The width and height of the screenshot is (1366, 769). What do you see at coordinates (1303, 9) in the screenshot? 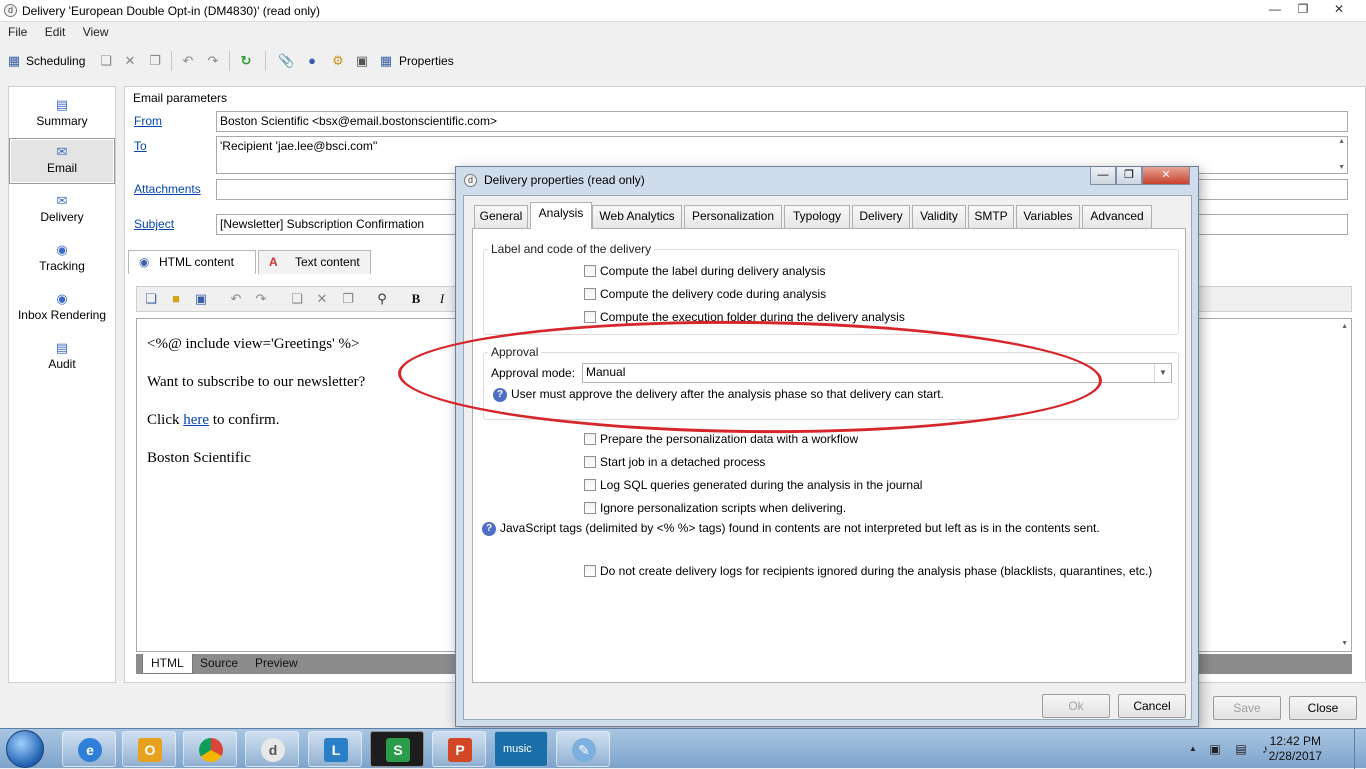
I see `restore-button: ❐` at bounding box center [1303, 9].